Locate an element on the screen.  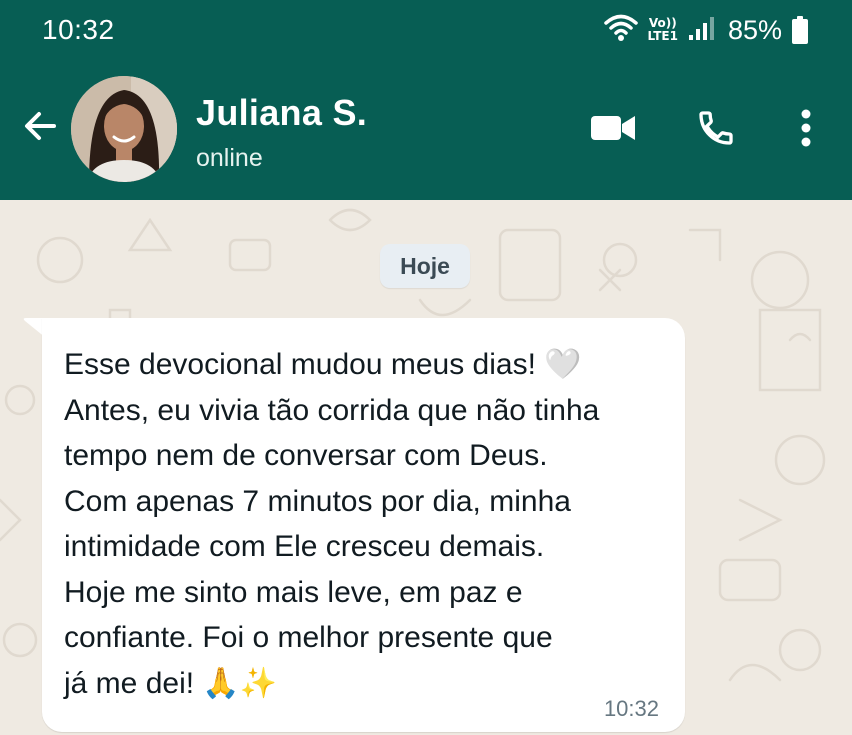
date-chip: Hoje is located at coordinates (425, 266).